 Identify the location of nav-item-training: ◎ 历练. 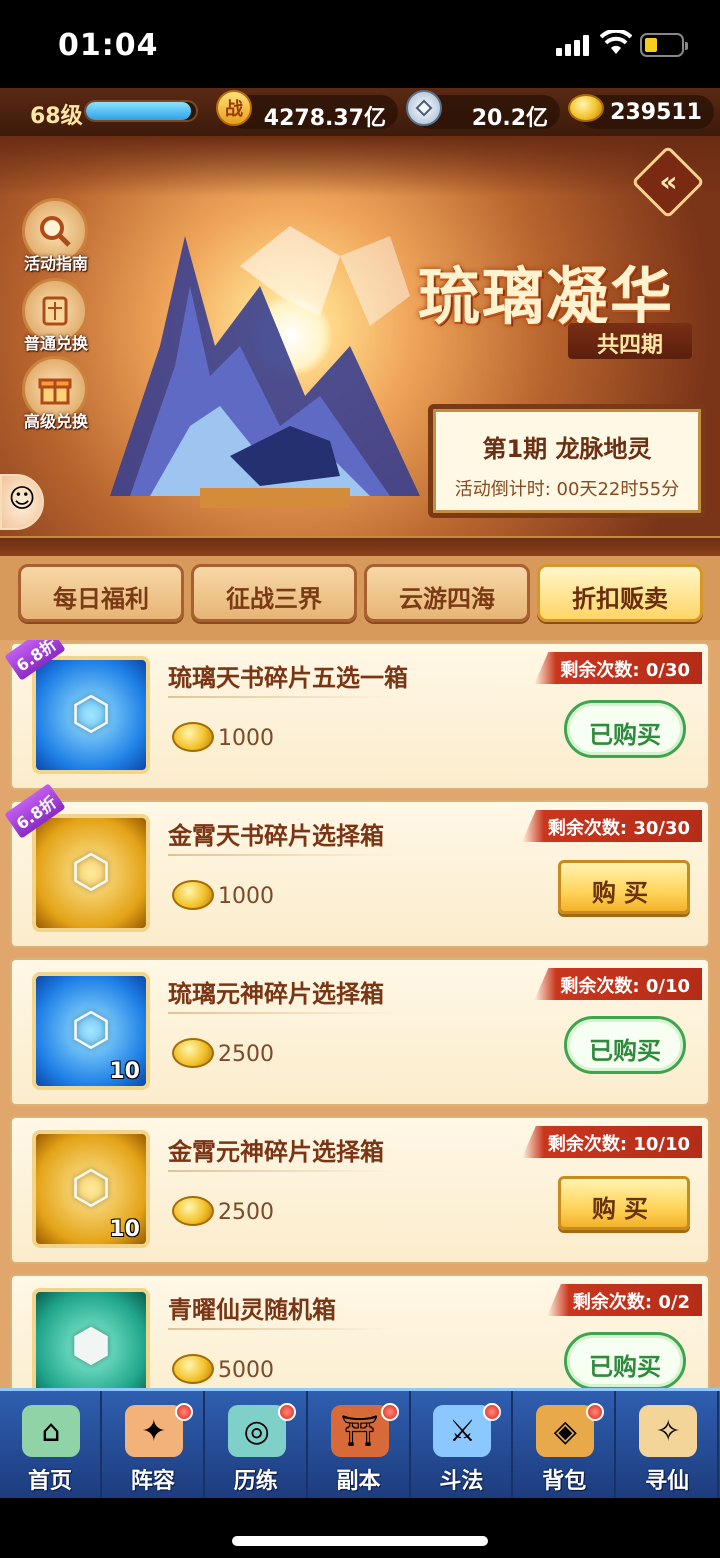
(257, 1444).